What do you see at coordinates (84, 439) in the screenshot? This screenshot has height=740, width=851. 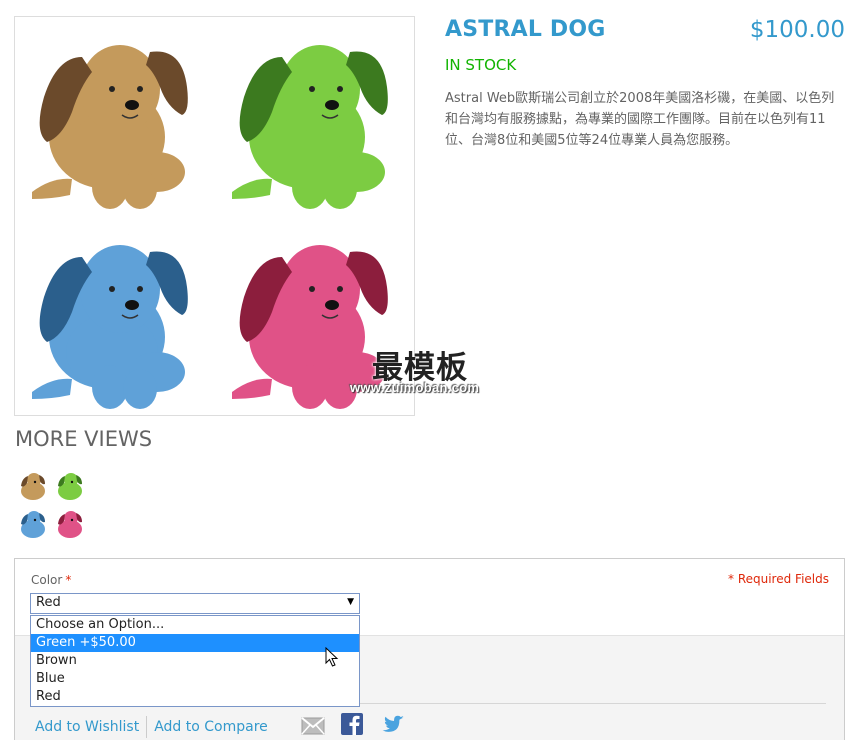 I see `more-views-title: MORE VIEWS` at bounding box center [84, 439].